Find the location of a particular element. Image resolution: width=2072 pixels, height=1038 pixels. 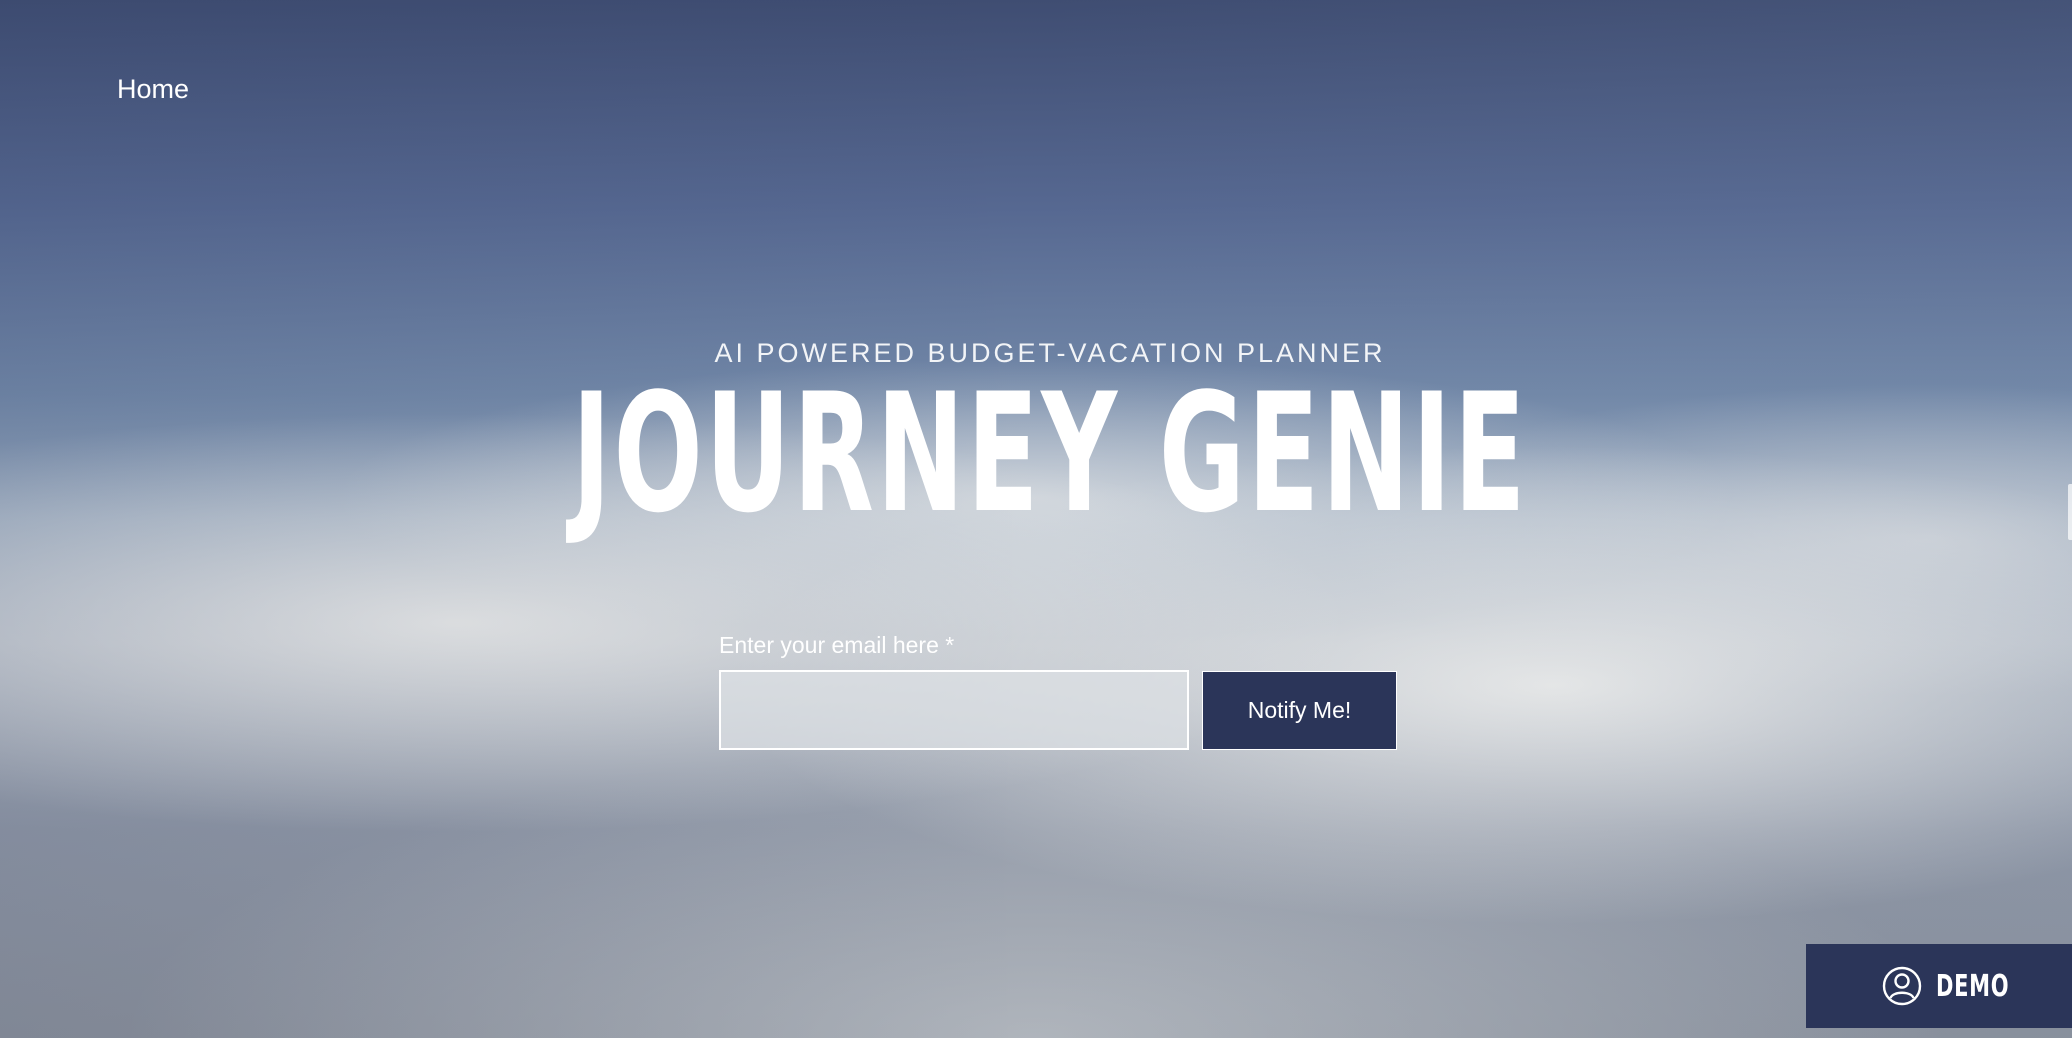

nav-home-link: Home is located at coordinates (153, 89).